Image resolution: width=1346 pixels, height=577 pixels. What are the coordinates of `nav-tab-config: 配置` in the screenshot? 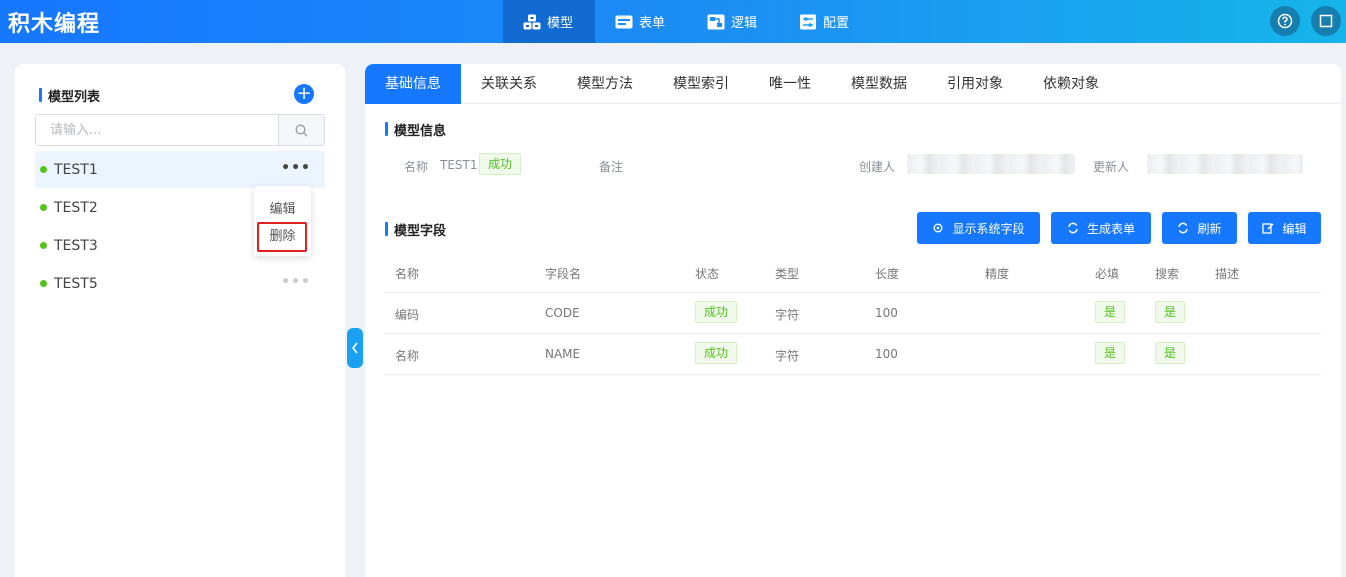 It's located at (825, 21).